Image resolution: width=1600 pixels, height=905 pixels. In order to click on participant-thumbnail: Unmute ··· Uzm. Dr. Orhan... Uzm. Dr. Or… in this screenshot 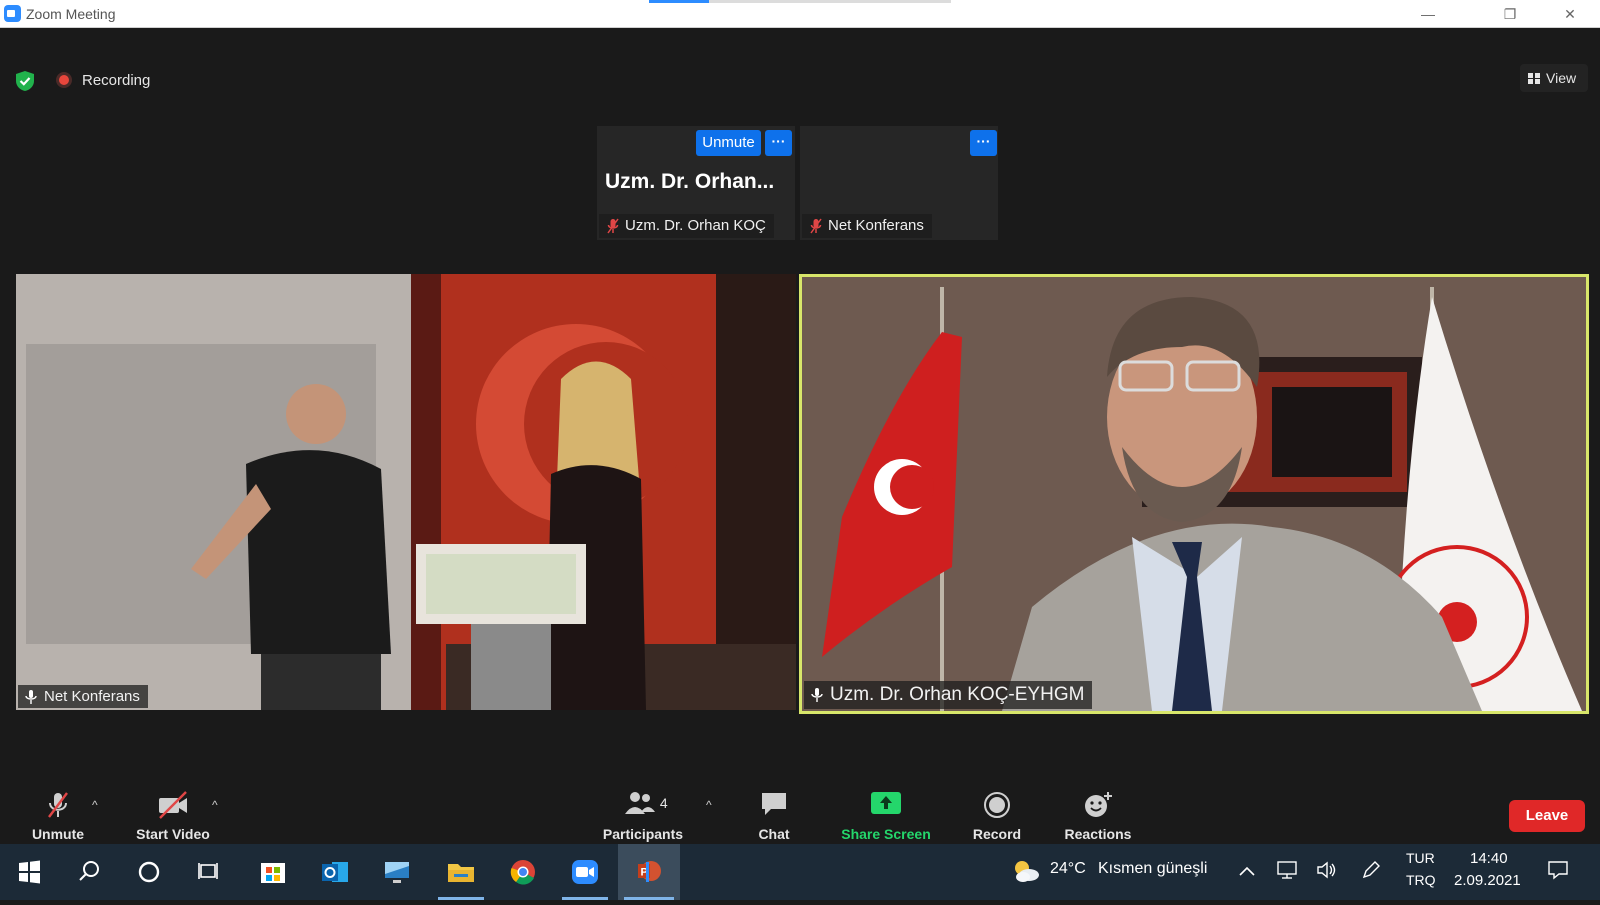, I will do `click(696, 183)`.